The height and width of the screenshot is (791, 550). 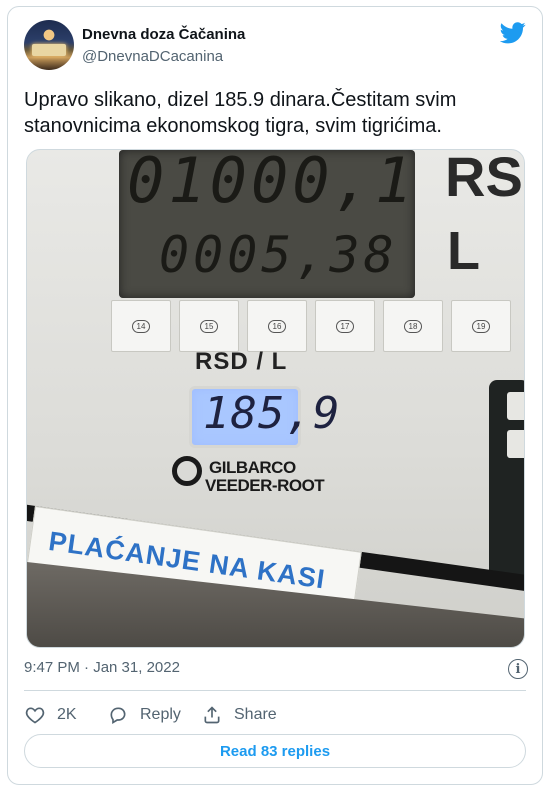 What do you see at coordinates (278, 255) in the screenshot?
I see `volume-digits: 0005,38` at bounding box center [278, 255].